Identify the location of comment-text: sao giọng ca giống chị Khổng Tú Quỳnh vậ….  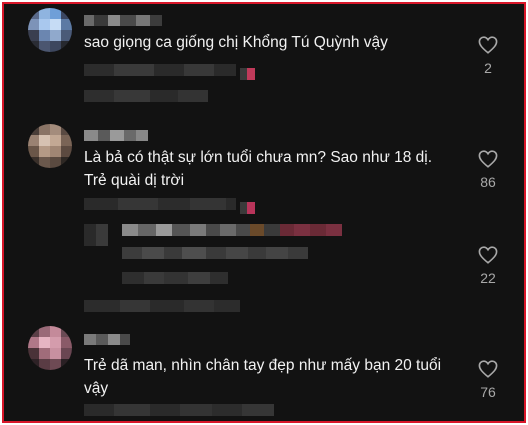
(236, 42).